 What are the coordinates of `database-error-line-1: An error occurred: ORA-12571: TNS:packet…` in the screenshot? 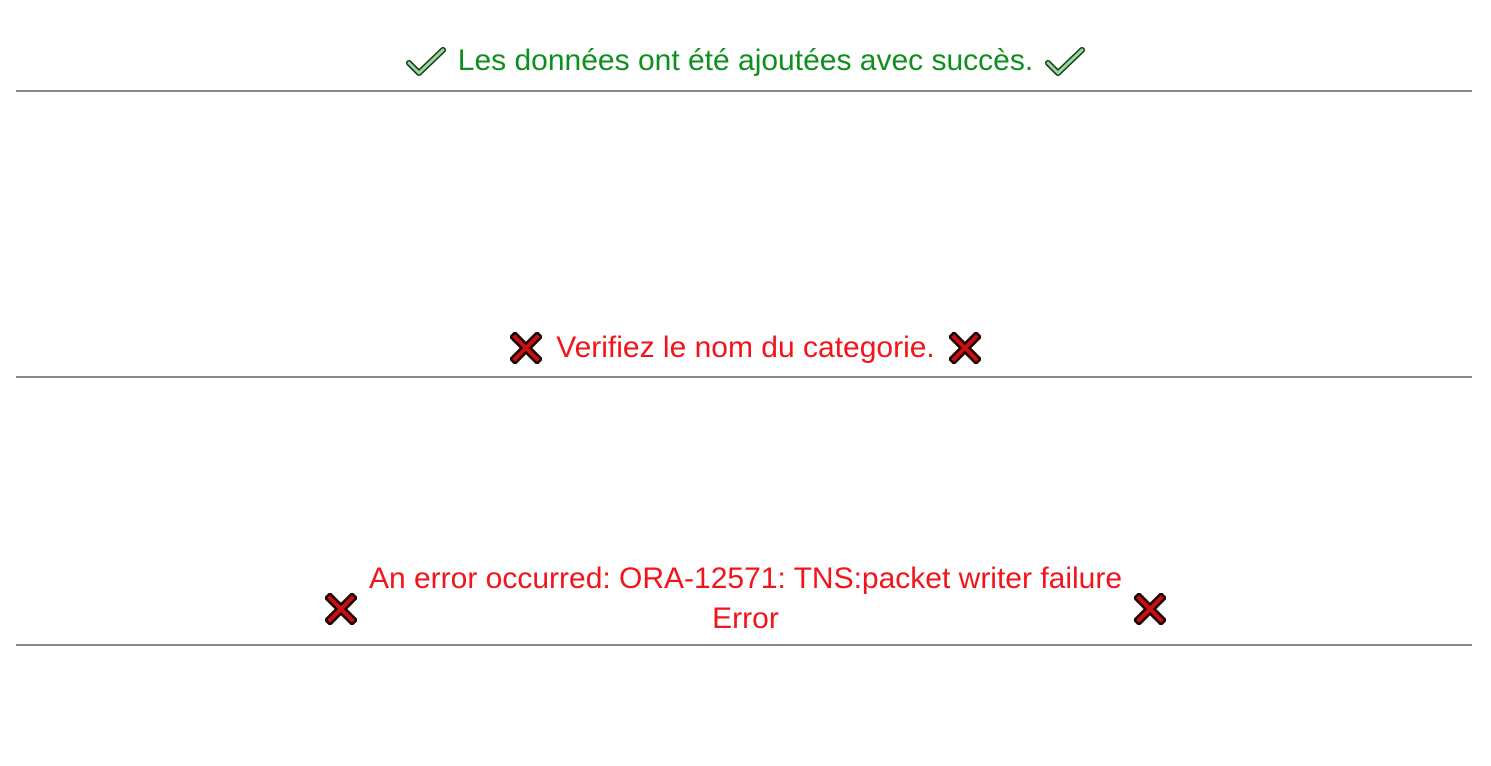 It's located at (745, 578).